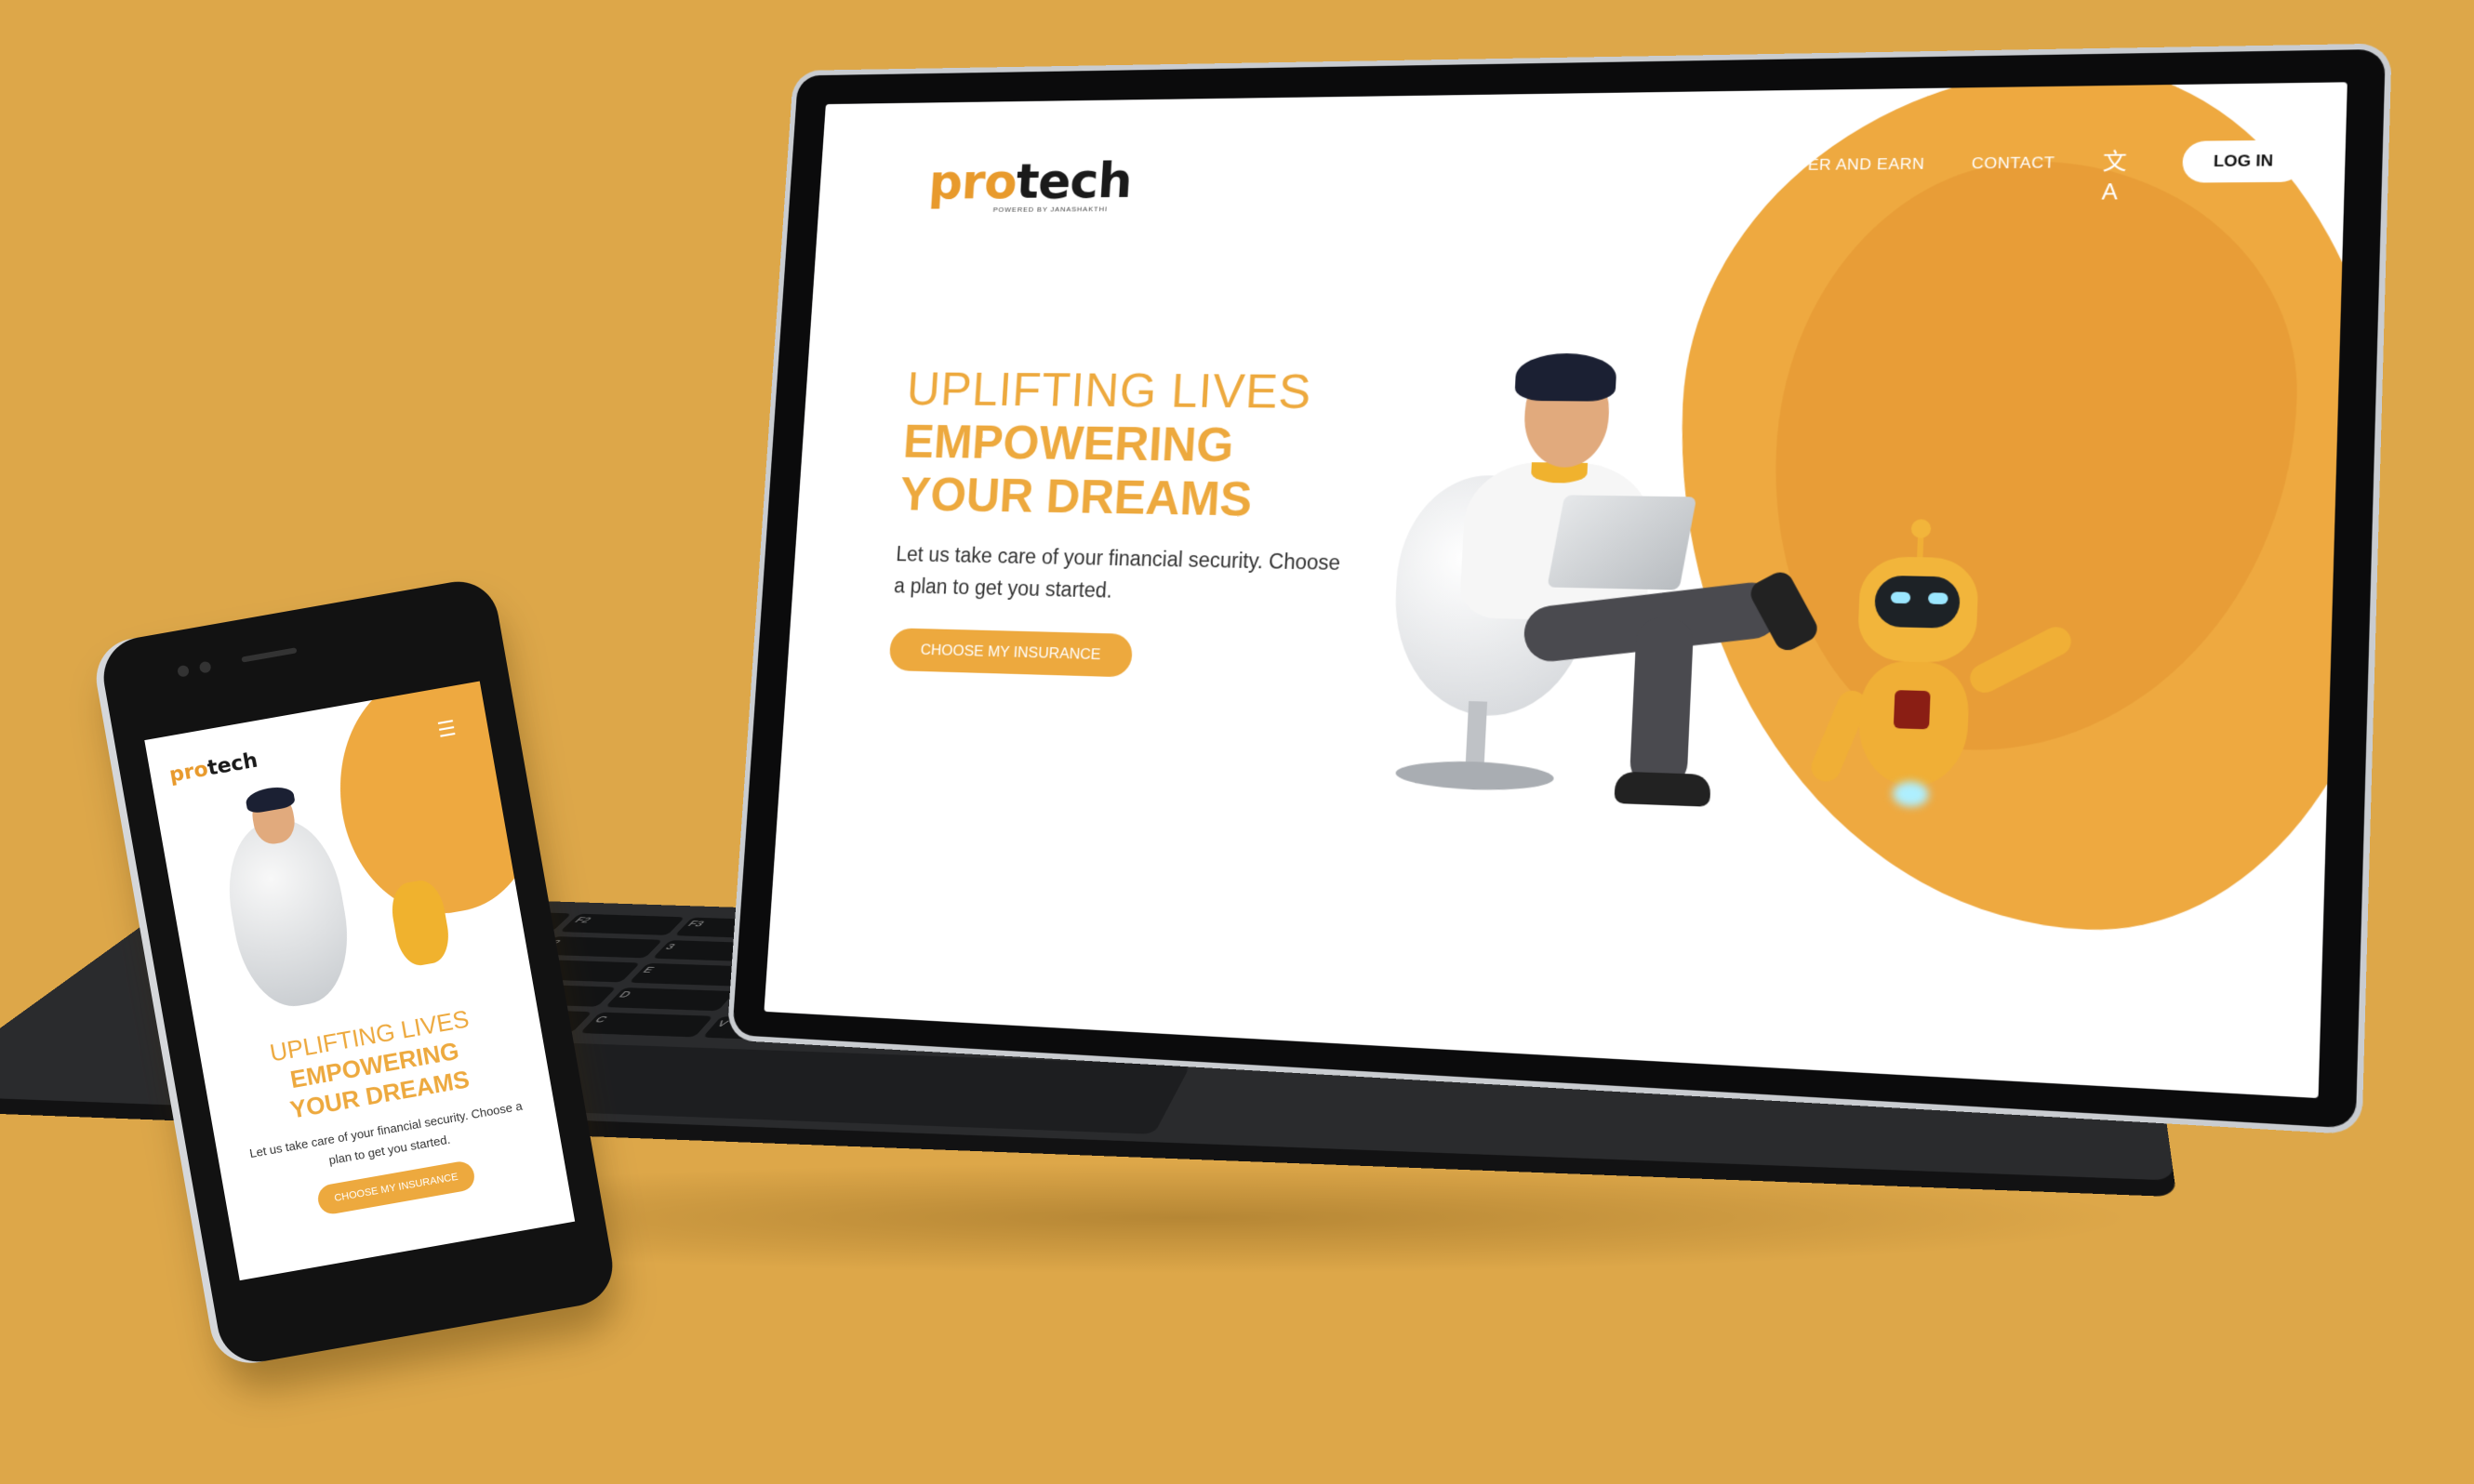 The width and height of the screenshot is (2474, 1484). Describe the element at coordinates (843, 1088) in the screenshot. I see `trackpad` at that location.